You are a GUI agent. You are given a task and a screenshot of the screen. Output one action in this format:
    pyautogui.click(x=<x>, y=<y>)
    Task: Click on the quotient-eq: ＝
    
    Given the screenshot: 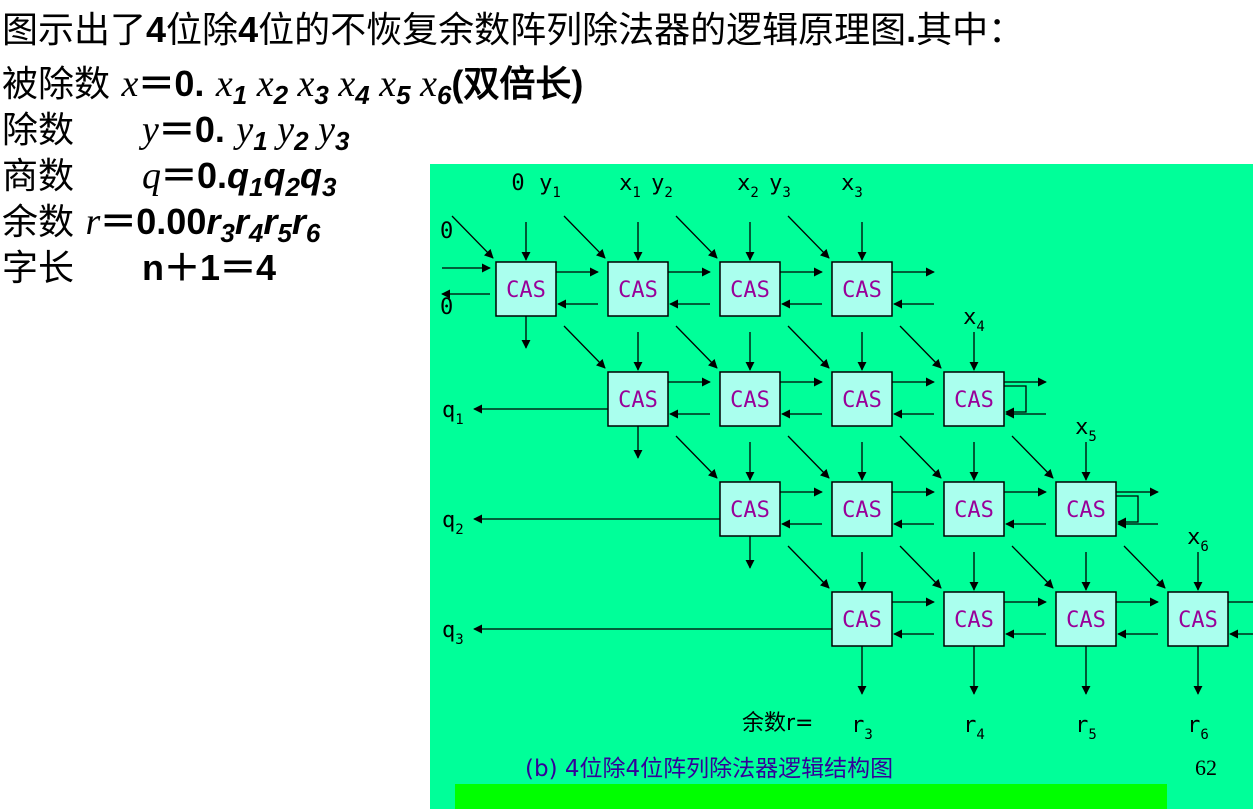 What is the action you would take?
    pyautogui.click(x=179, y=175)
    